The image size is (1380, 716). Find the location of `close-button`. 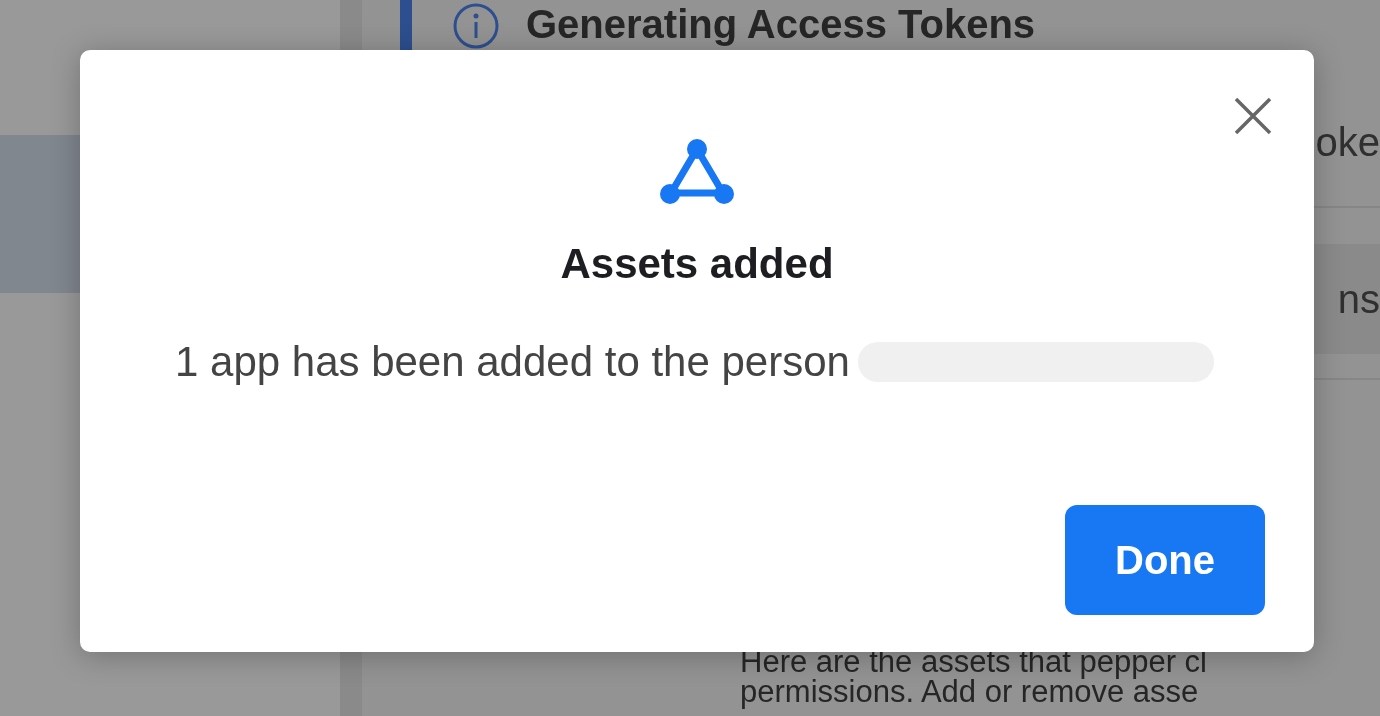

close-button is located at coordinates (1253, 116).